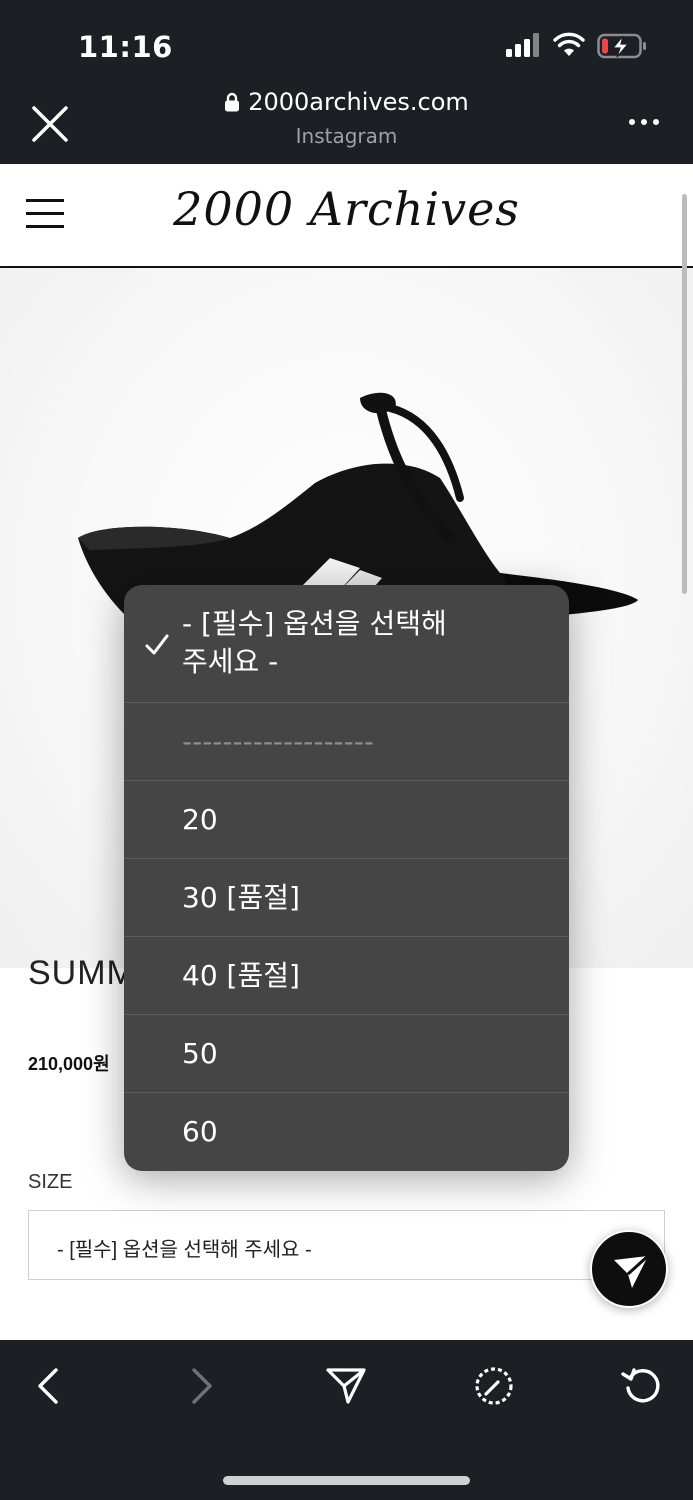 This screenshot has width=693, height=1500. I want to click on picker-option-placeholder: - [필수] 옵션을 선택해 주세요 -, so click(346, 643).